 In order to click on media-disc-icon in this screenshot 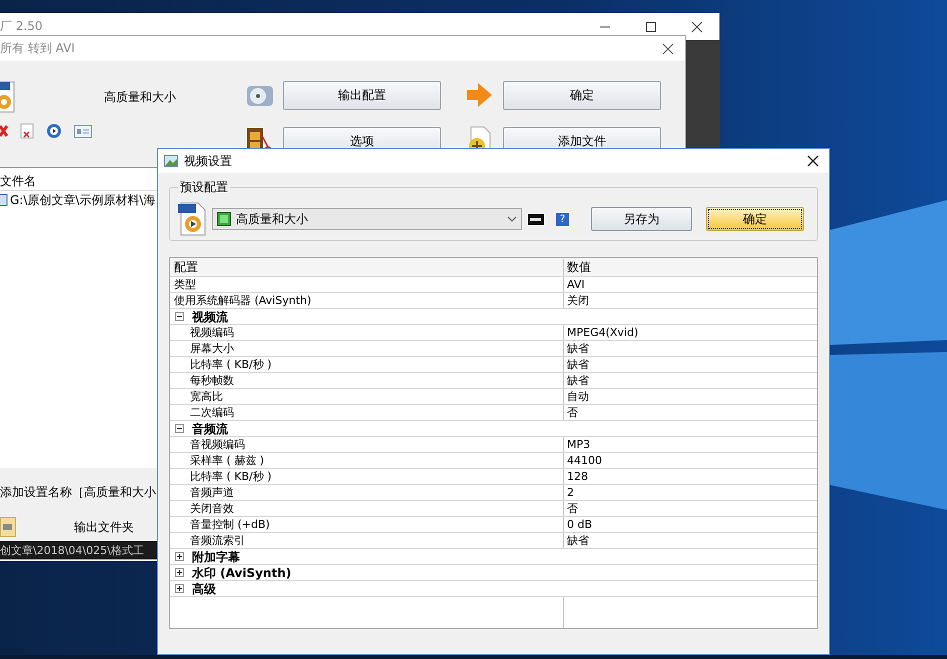, I will do `click(54, 131)`.